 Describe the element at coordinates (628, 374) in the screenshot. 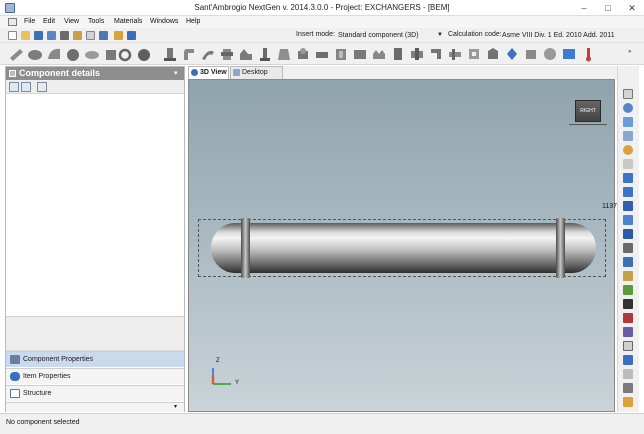

I see `transparency-icon` at that location.